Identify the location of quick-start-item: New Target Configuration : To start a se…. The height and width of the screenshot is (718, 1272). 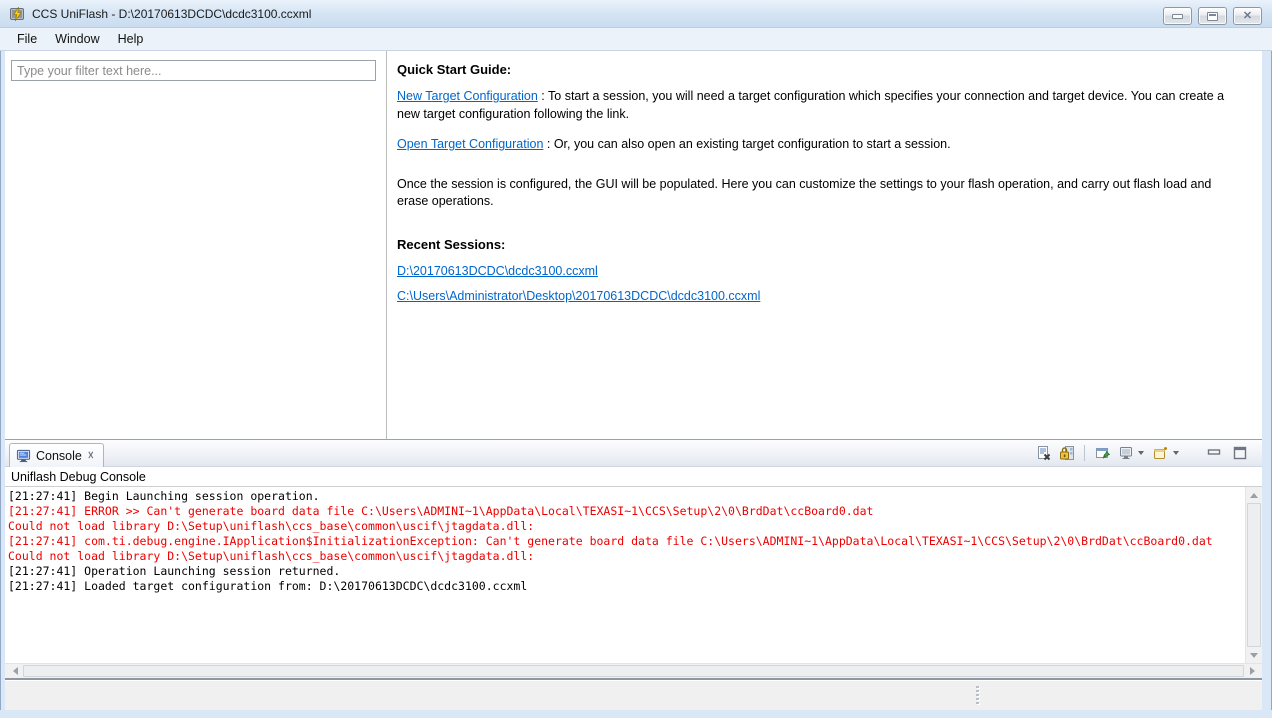
(819, 105).